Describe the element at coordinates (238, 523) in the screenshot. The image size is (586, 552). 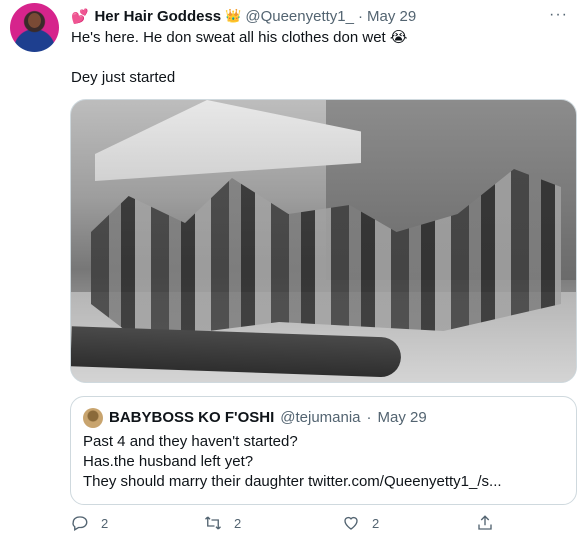
I see `retweet-count: 2` at that location.